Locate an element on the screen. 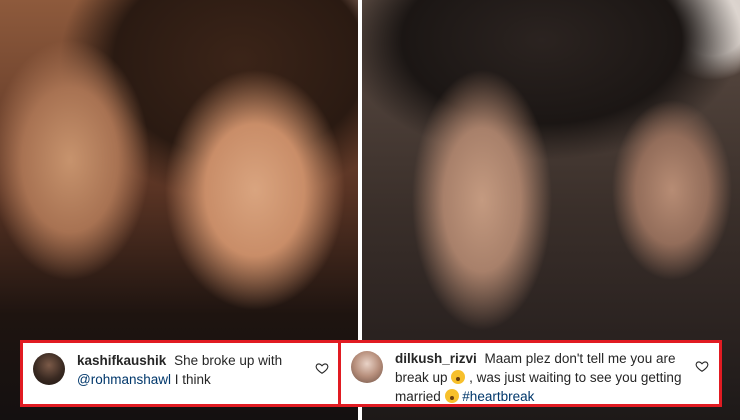 The height and width of the screenshot is (420, 740). comment-hashtag-link: #heartbreak is located at coordinates (498, 396).